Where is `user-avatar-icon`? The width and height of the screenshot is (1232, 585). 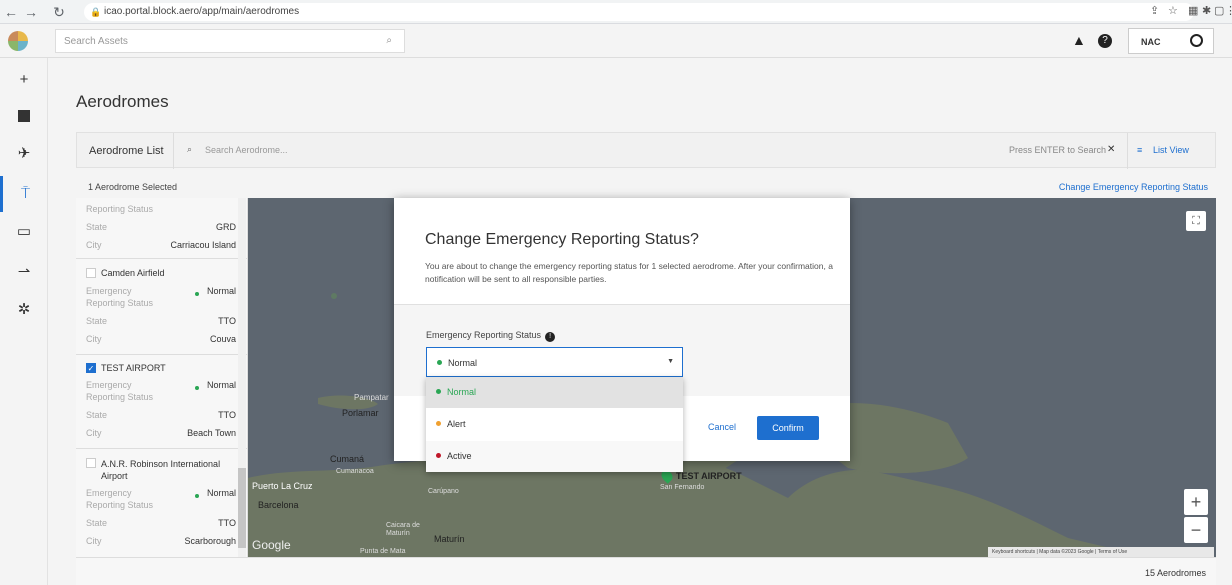 user-avatar-icon is located at coordinates (1196, 40).